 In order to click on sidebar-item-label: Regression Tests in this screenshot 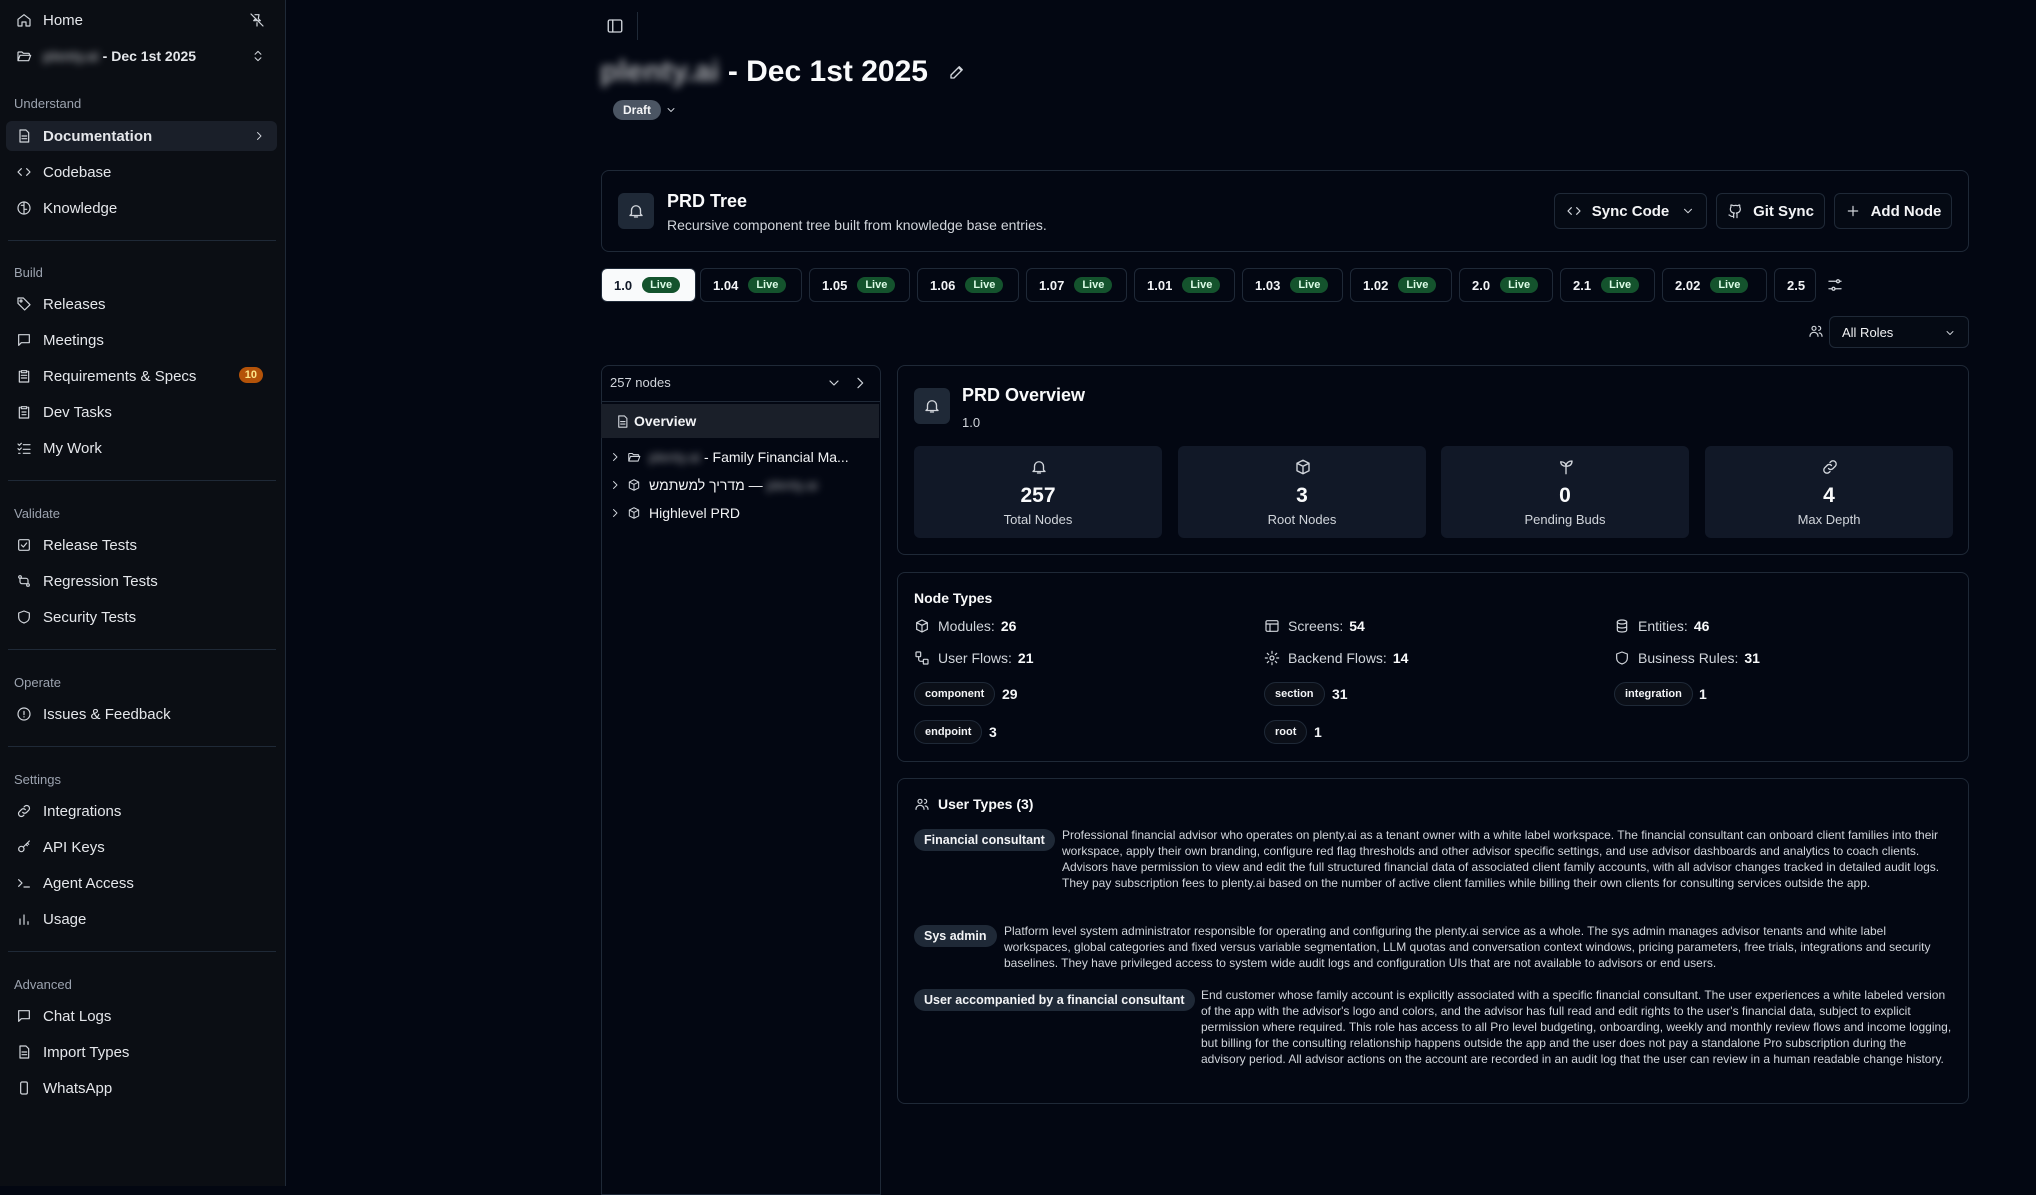, I will do `click(100, 581)`.